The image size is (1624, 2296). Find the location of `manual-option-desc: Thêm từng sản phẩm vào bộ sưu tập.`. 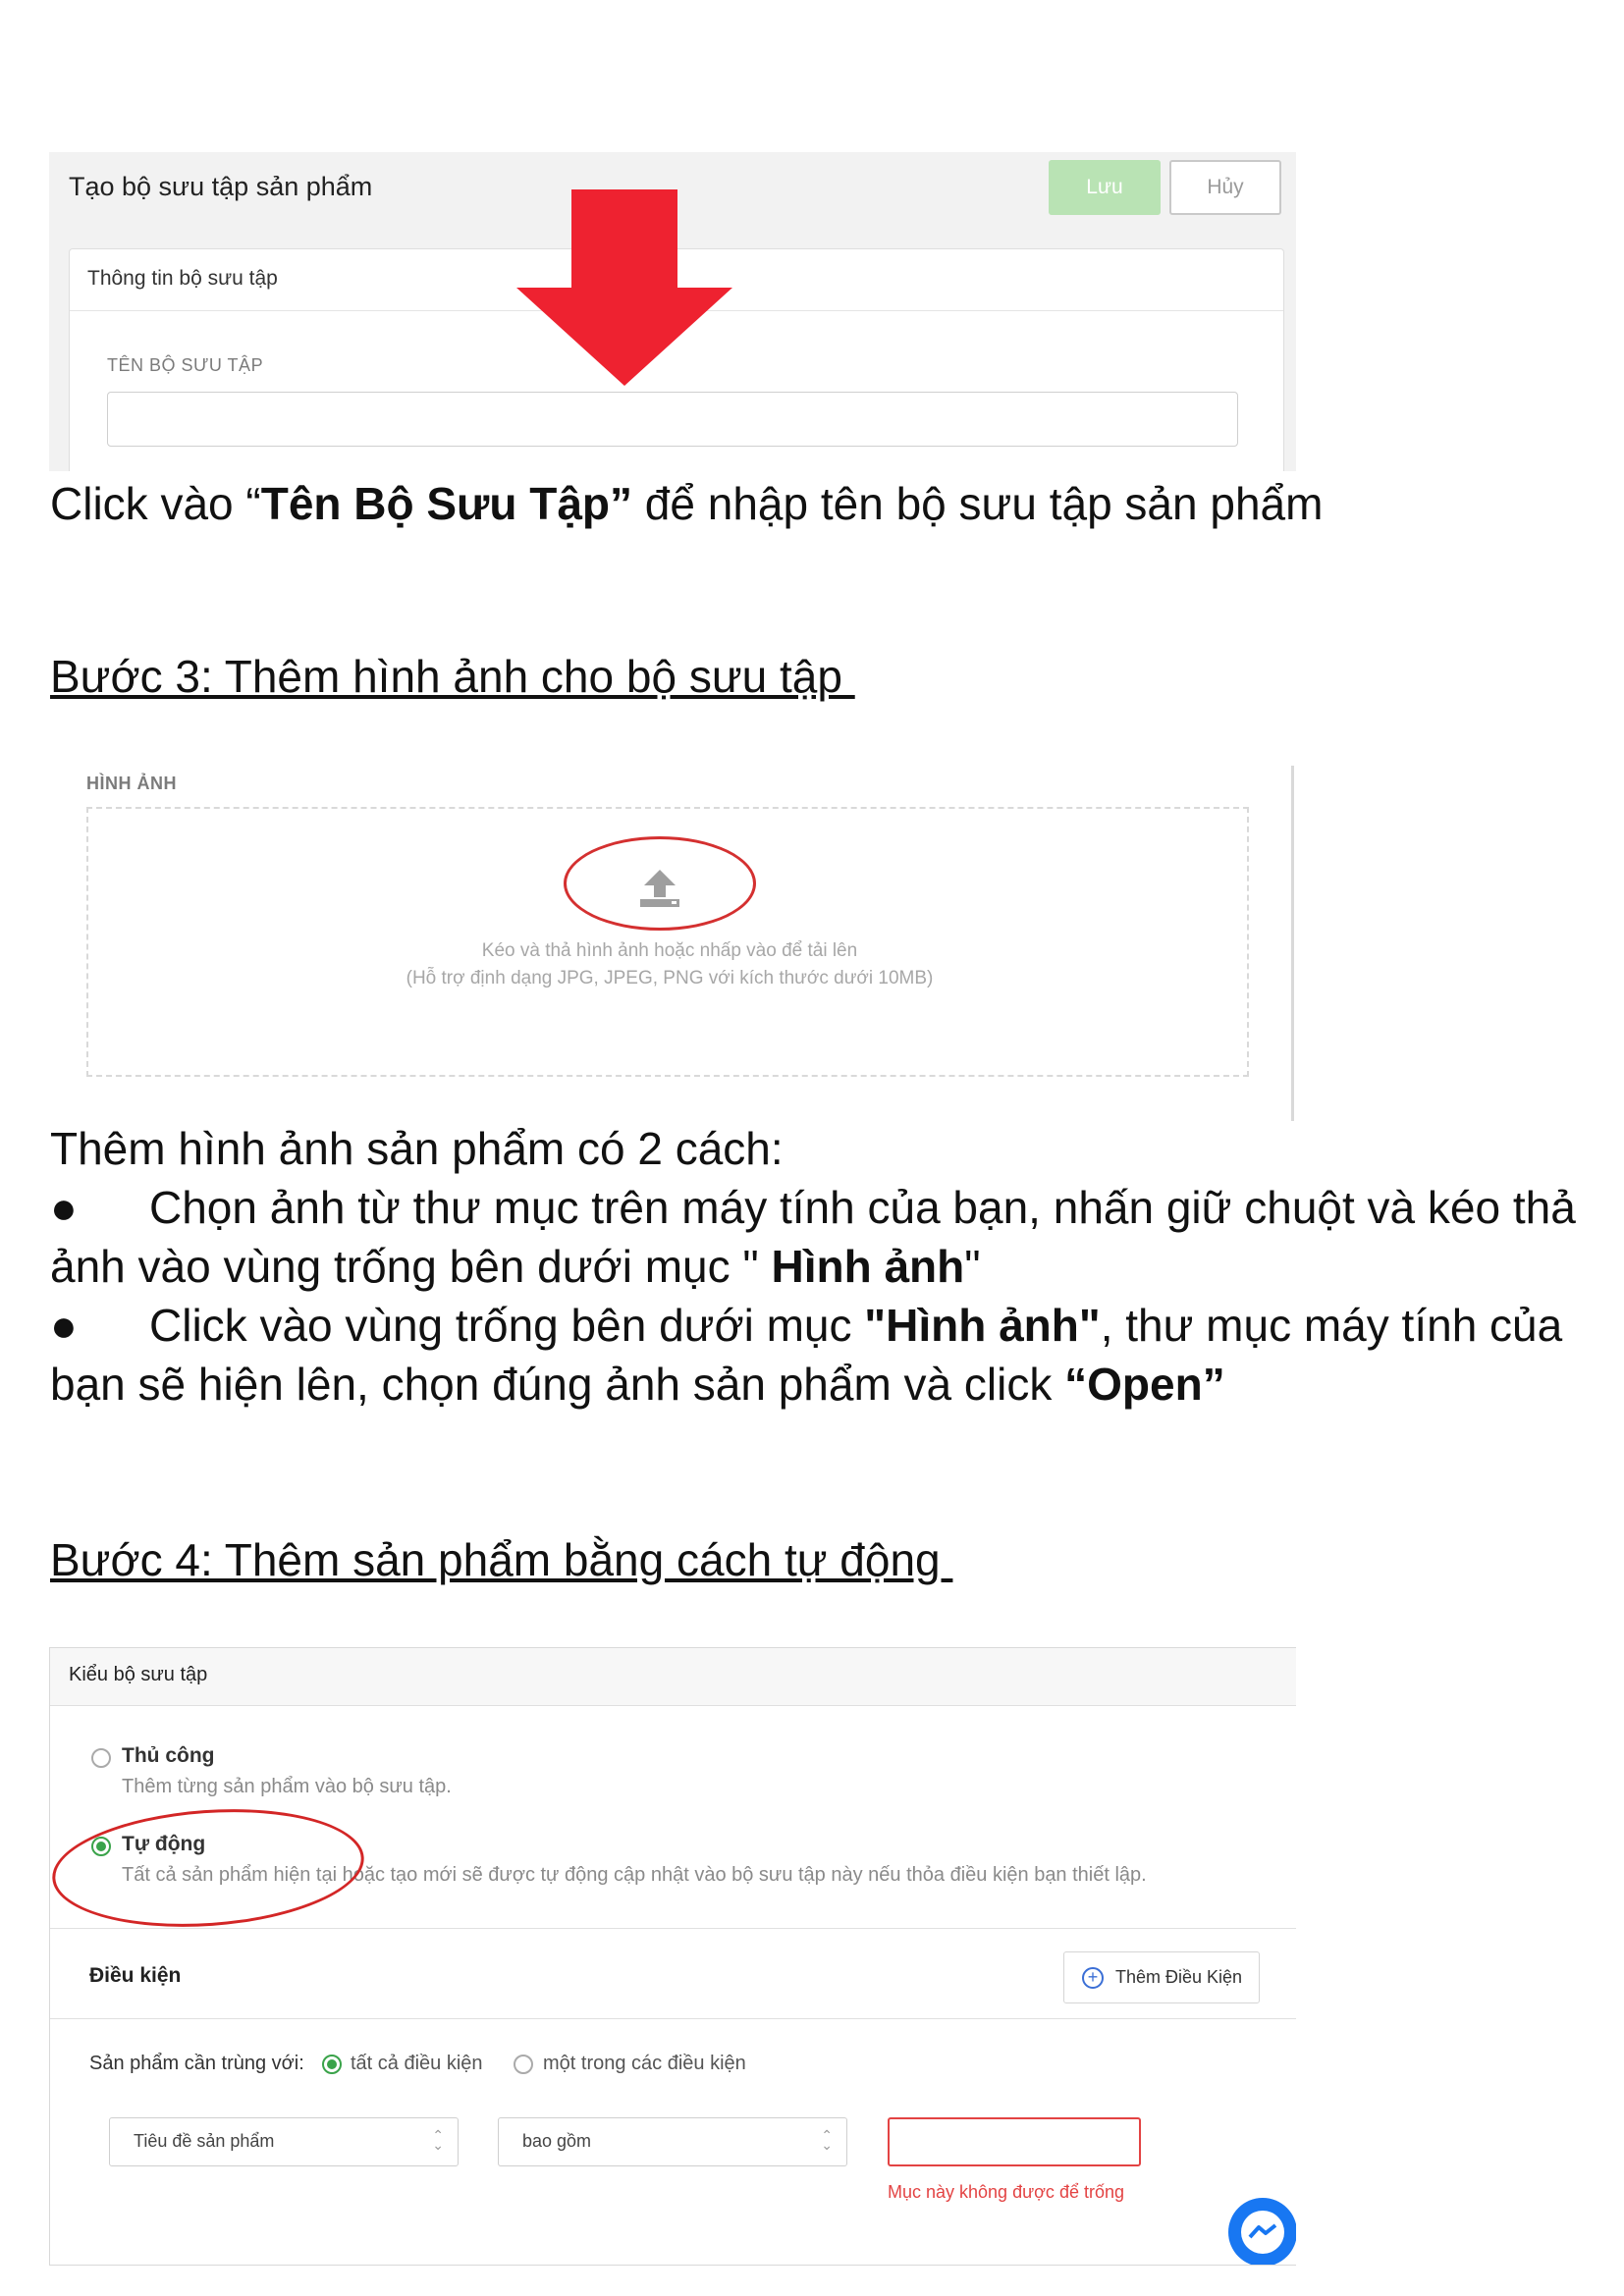

manual-option-desc: Thêm từng sản phẩm vào bộ sưu tập. is located at coordinates (287, 1786).